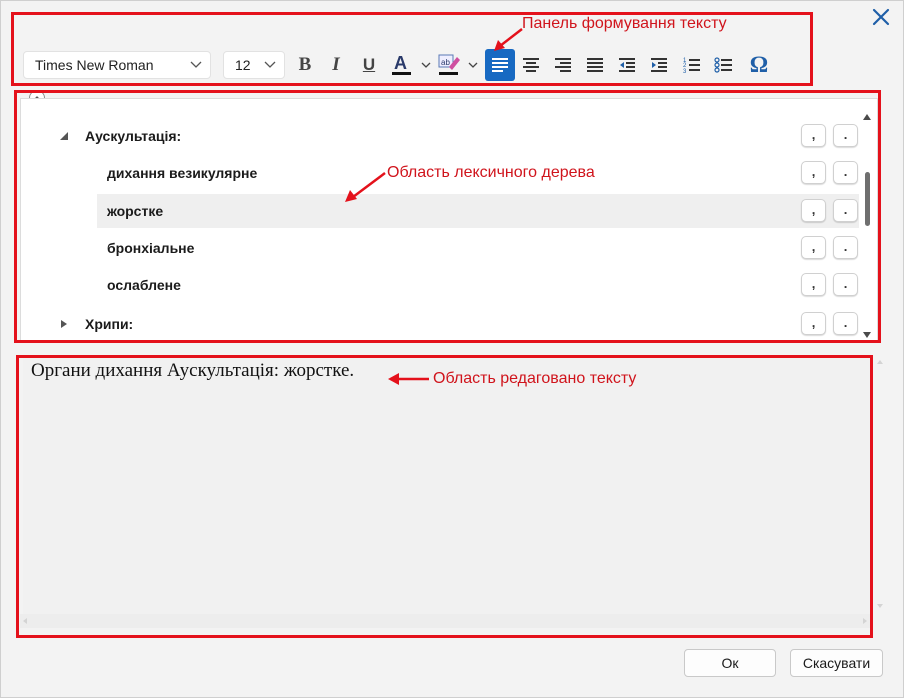 The height and width of the screenshot is (698, 904). Describe the element at coordinates (478, 211) in the screenshot. I see `tree-item-selected: жорстке , .` at that location.